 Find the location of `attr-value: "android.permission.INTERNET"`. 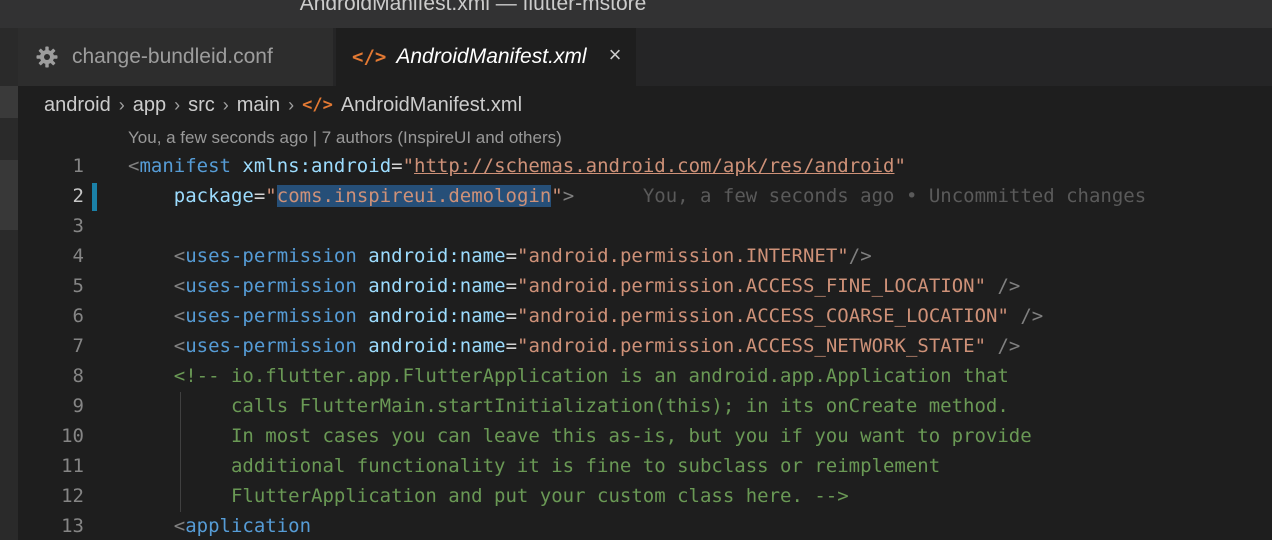

attr-value: "android.permission.INTERNET" is located at coordinates (683, 256).